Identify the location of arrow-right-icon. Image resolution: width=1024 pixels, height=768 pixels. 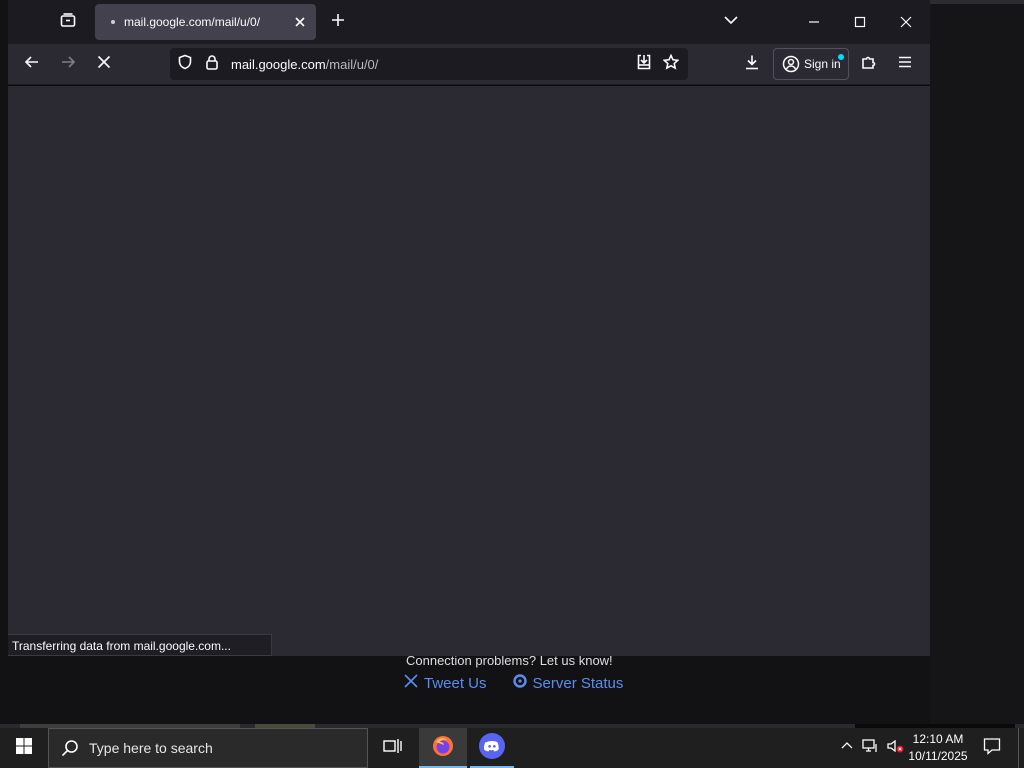
(68, 64).